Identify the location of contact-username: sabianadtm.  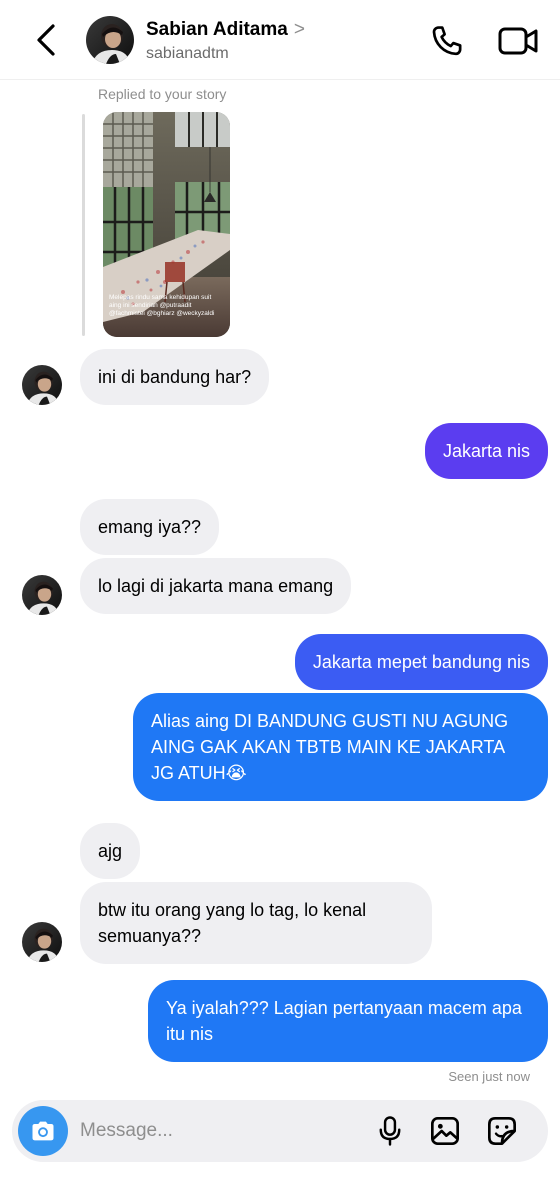
(187, 53).